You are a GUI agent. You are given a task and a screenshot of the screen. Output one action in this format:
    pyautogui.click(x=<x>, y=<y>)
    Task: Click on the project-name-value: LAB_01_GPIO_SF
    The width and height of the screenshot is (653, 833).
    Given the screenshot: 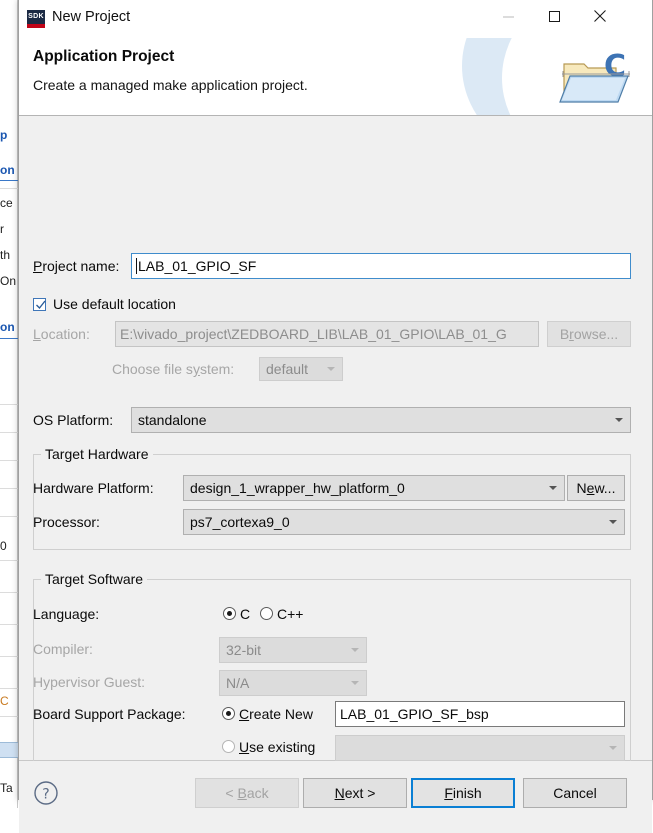 What is the action you would take?
    pyautogui.click(x=197, y=266)
    